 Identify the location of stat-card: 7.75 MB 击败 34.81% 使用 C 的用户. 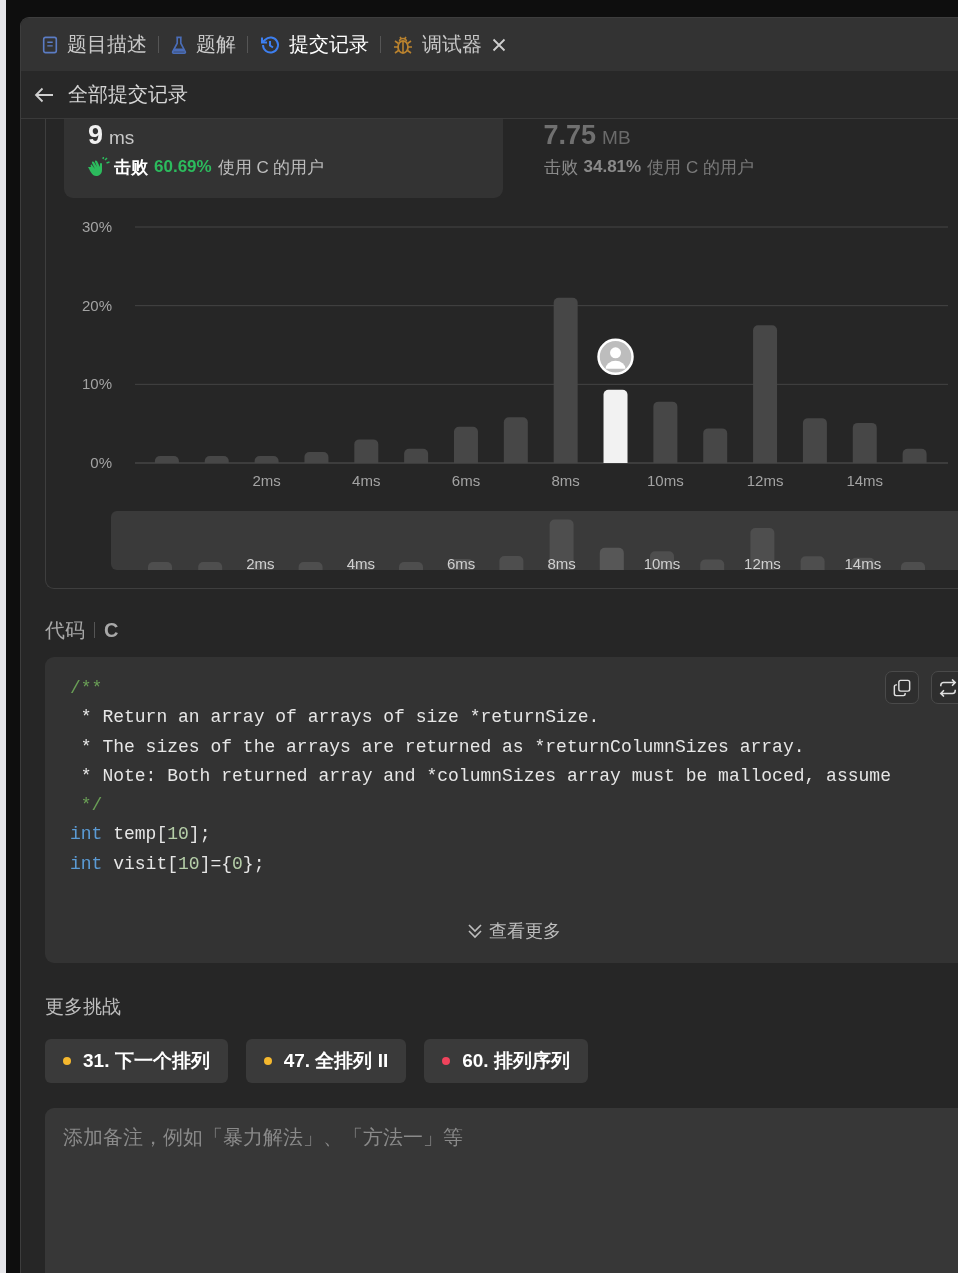
(750, 158).